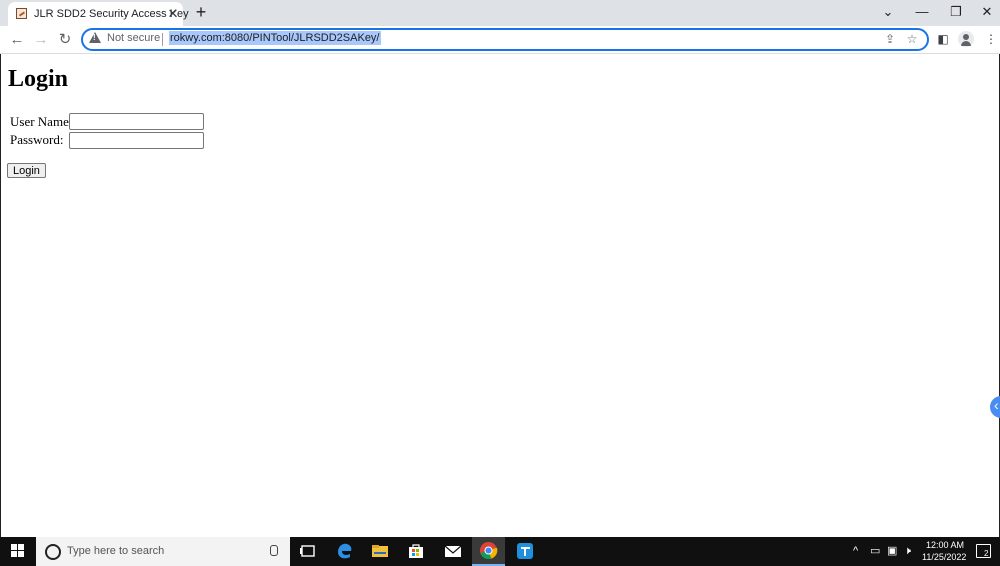  Describe the element at coordinates (136, 121) in the screenshot. I see `username-input` at that location.